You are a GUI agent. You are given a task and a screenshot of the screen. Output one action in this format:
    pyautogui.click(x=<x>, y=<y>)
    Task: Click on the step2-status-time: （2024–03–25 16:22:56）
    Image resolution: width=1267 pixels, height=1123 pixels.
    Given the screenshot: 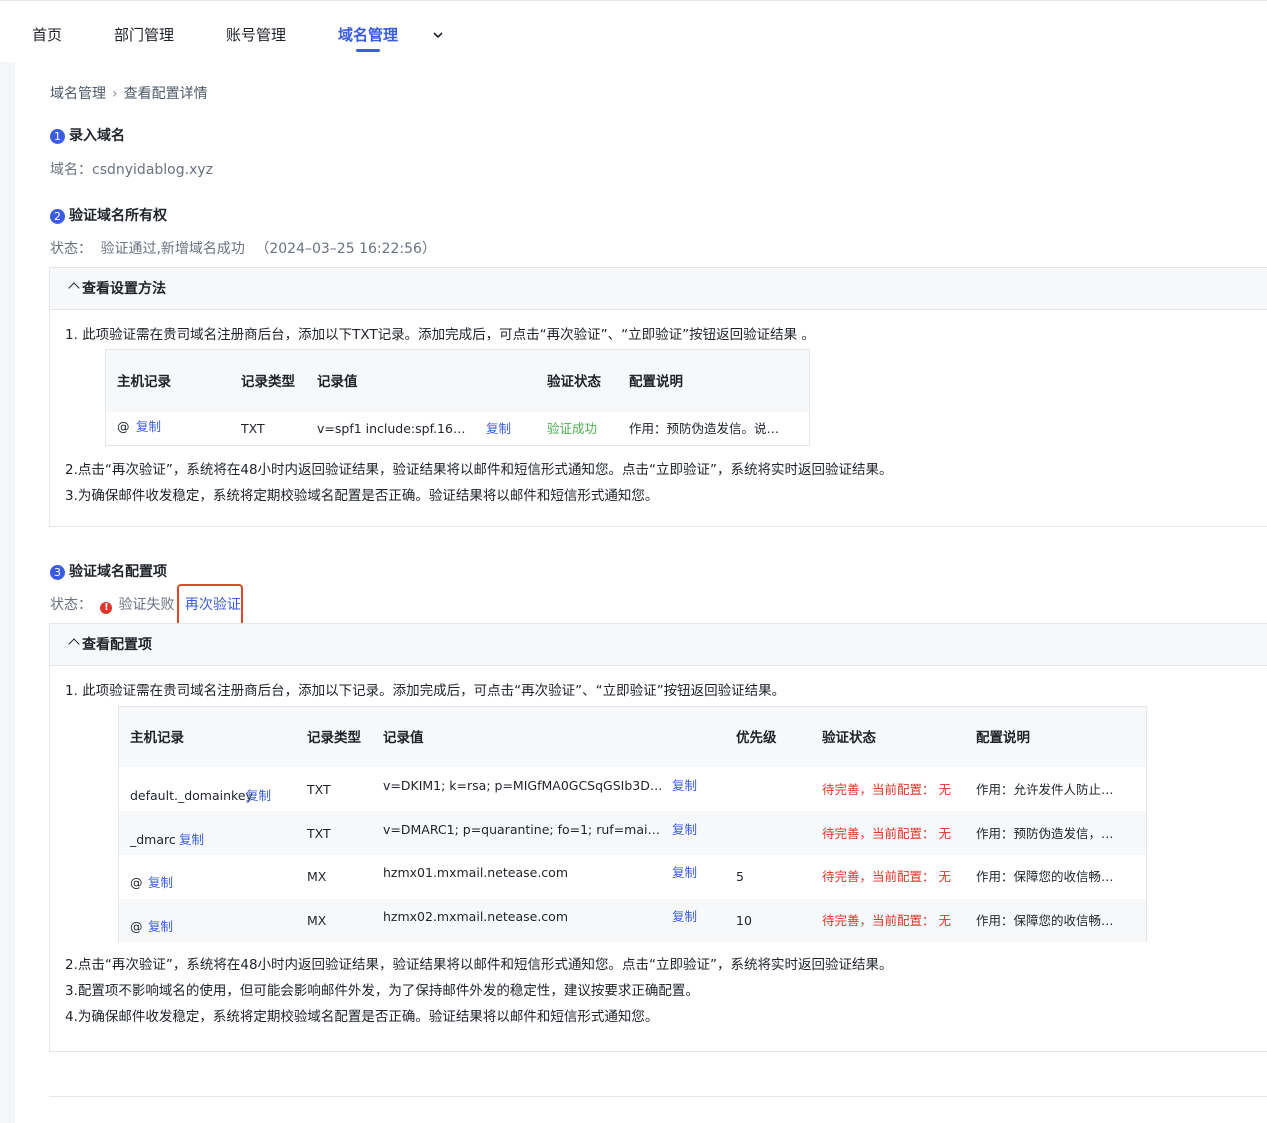 What is the action you would take?
    pyautogui.click(x=345, y=249)
    